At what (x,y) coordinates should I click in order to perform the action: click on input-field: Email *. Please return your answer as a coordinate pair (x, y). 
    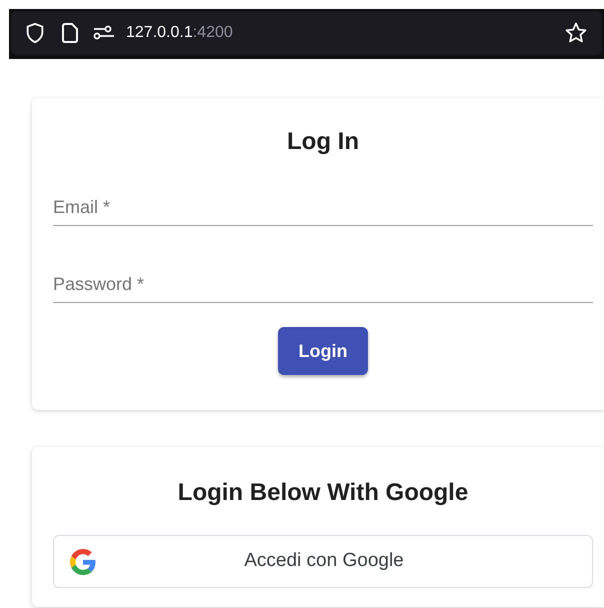
    Looking at the image, I should click on (323, 208).